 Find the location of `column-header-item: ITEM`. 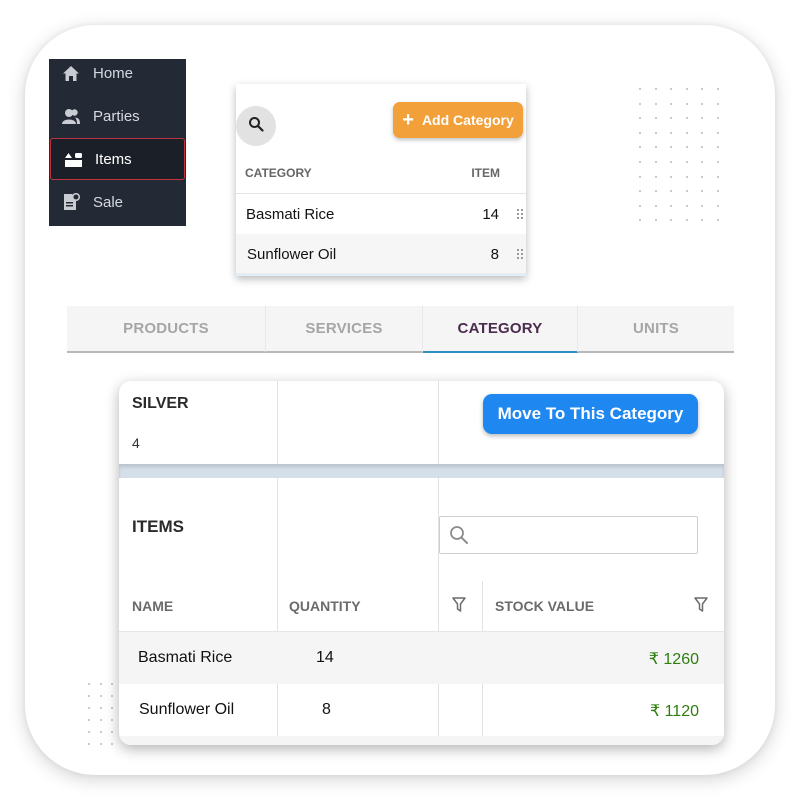

column-header-item: ITEM is located at coordinates (485, 173).